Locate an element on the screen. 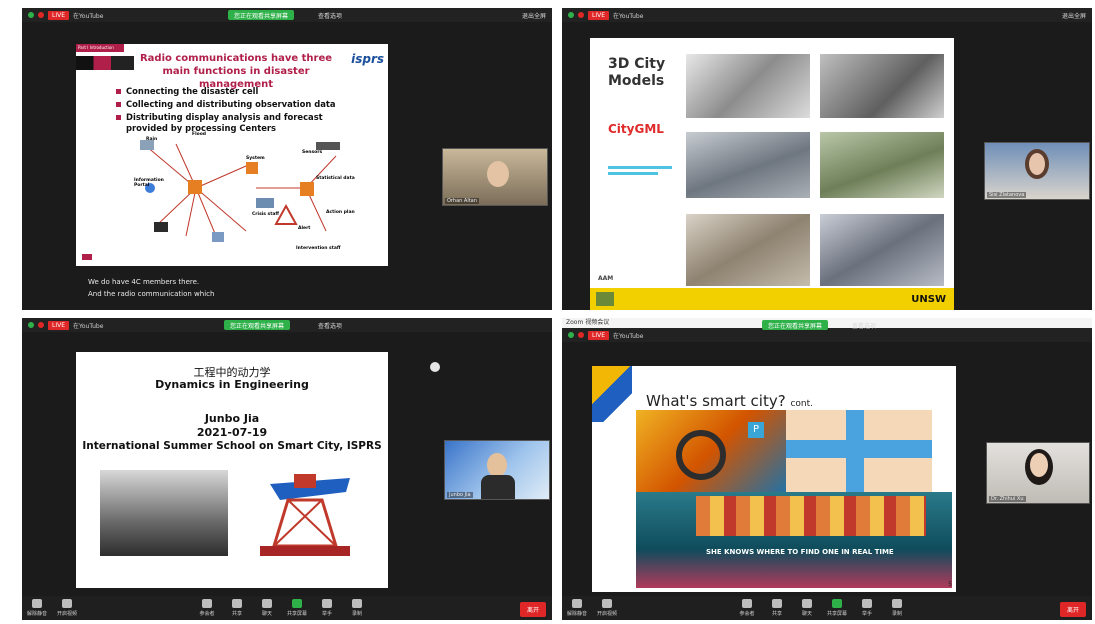 The width and height of the screenshot is (1095, 624). speaker-name: Junbo Jia is located at coordinates (460, 495).